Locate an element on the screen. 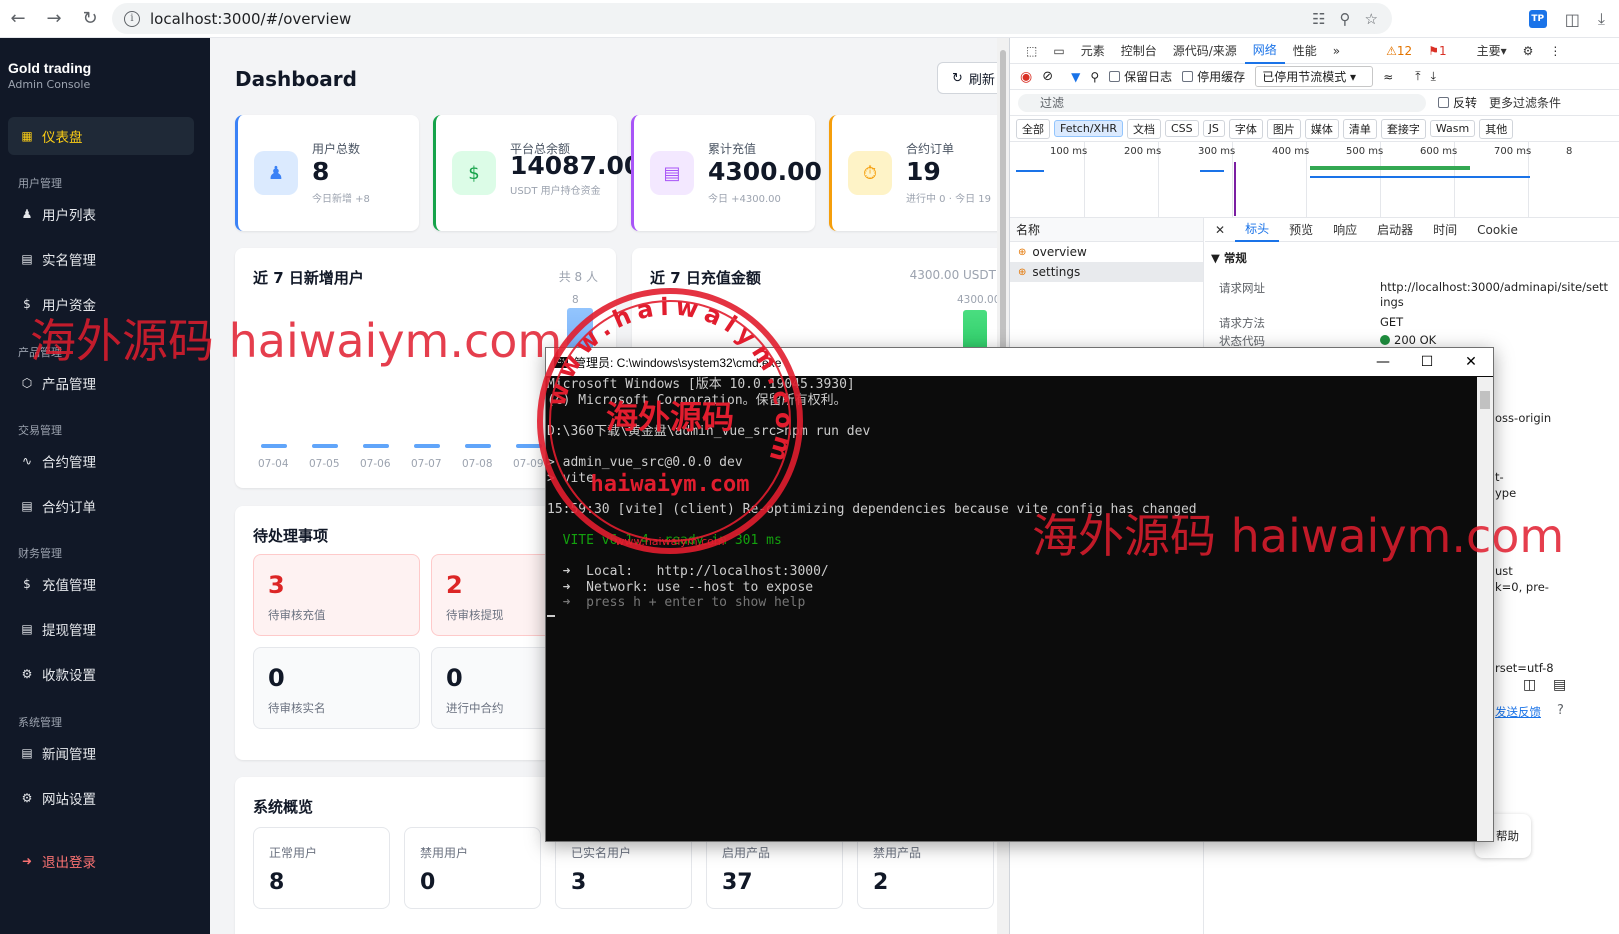 The image size is (1619, 934). devtools-more-tabs: » is located at coordinates (1336, 51).